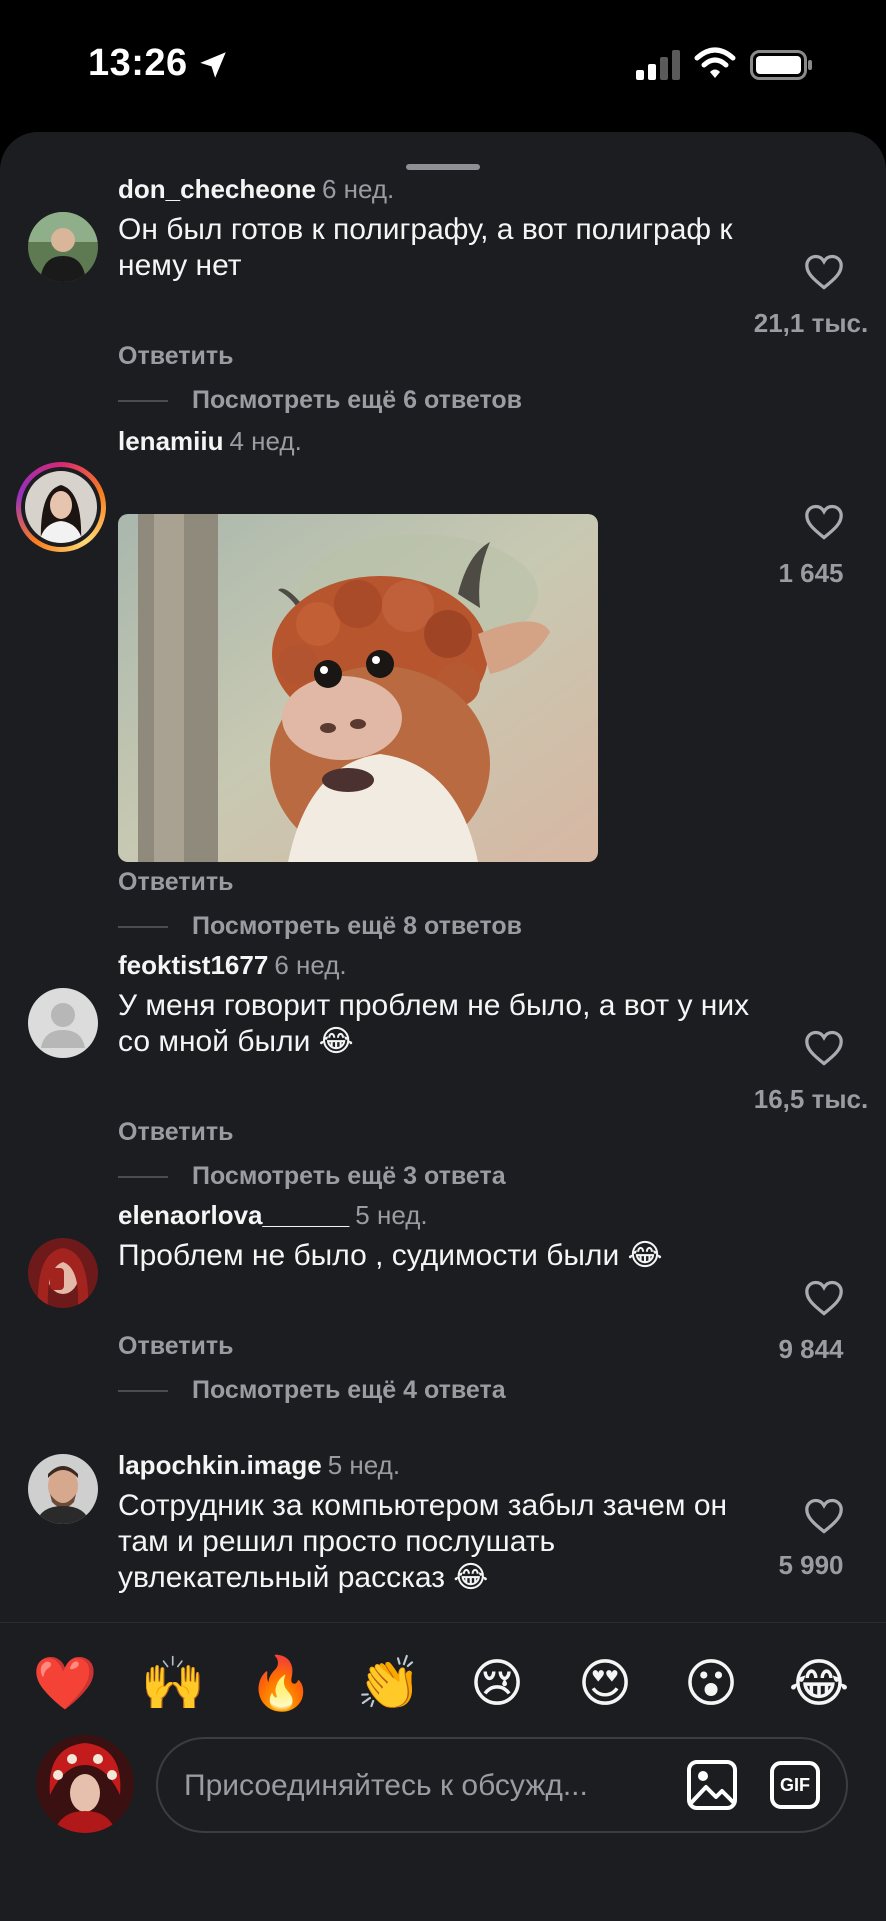  What do you see at coordinates (349, 1176) in the screenshot?
I see `view-replies-label: Посмотреть ещё 3 ответа` at bounding box center [349, 1176].